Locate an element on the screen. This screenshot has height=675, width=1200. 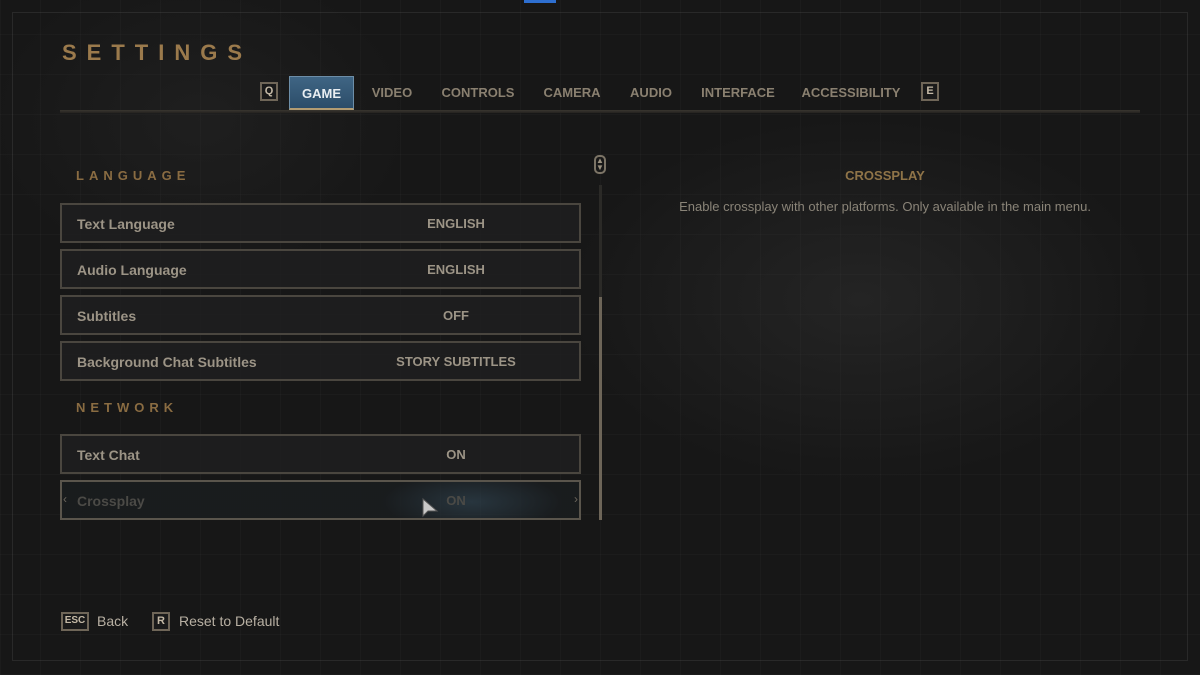
scroll-updown-icon: ▲ ▼ is located at coordinates (600, 164).